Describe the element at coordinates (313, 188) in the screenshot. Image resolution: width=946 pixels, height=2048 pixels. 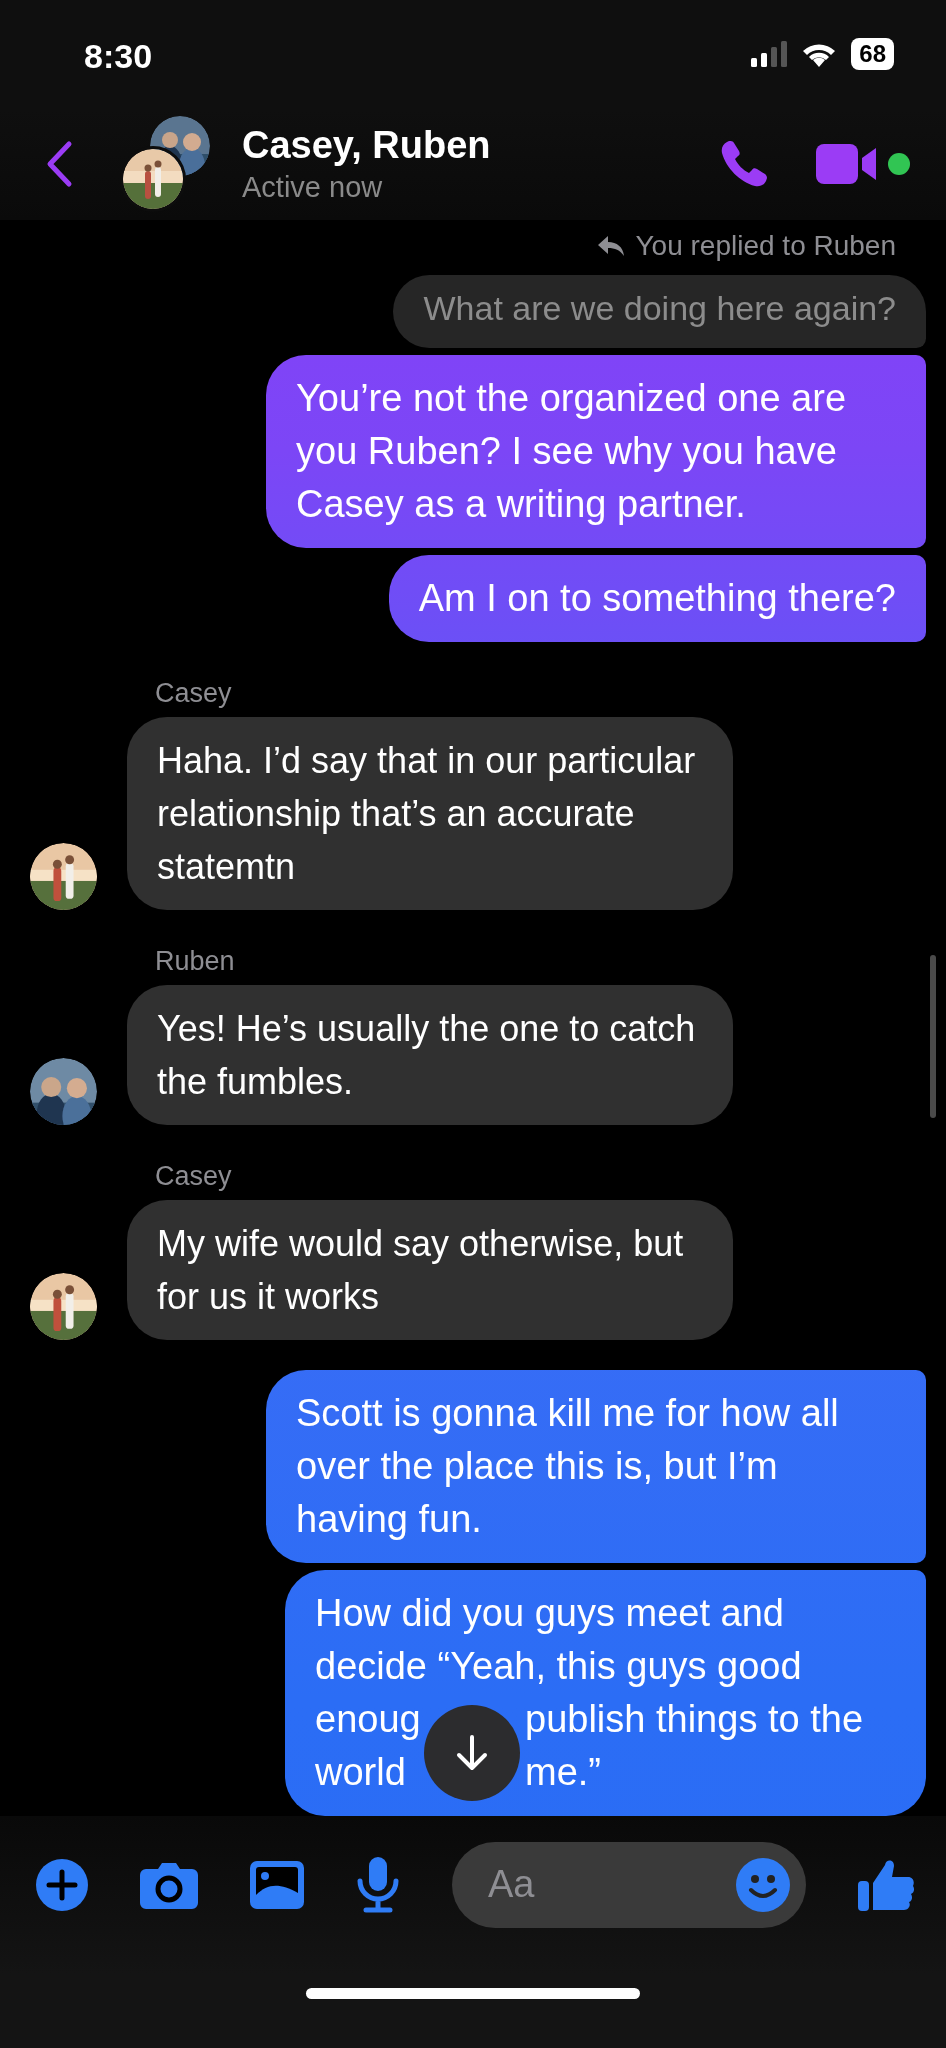
I see `active-status: Active now` at that location.